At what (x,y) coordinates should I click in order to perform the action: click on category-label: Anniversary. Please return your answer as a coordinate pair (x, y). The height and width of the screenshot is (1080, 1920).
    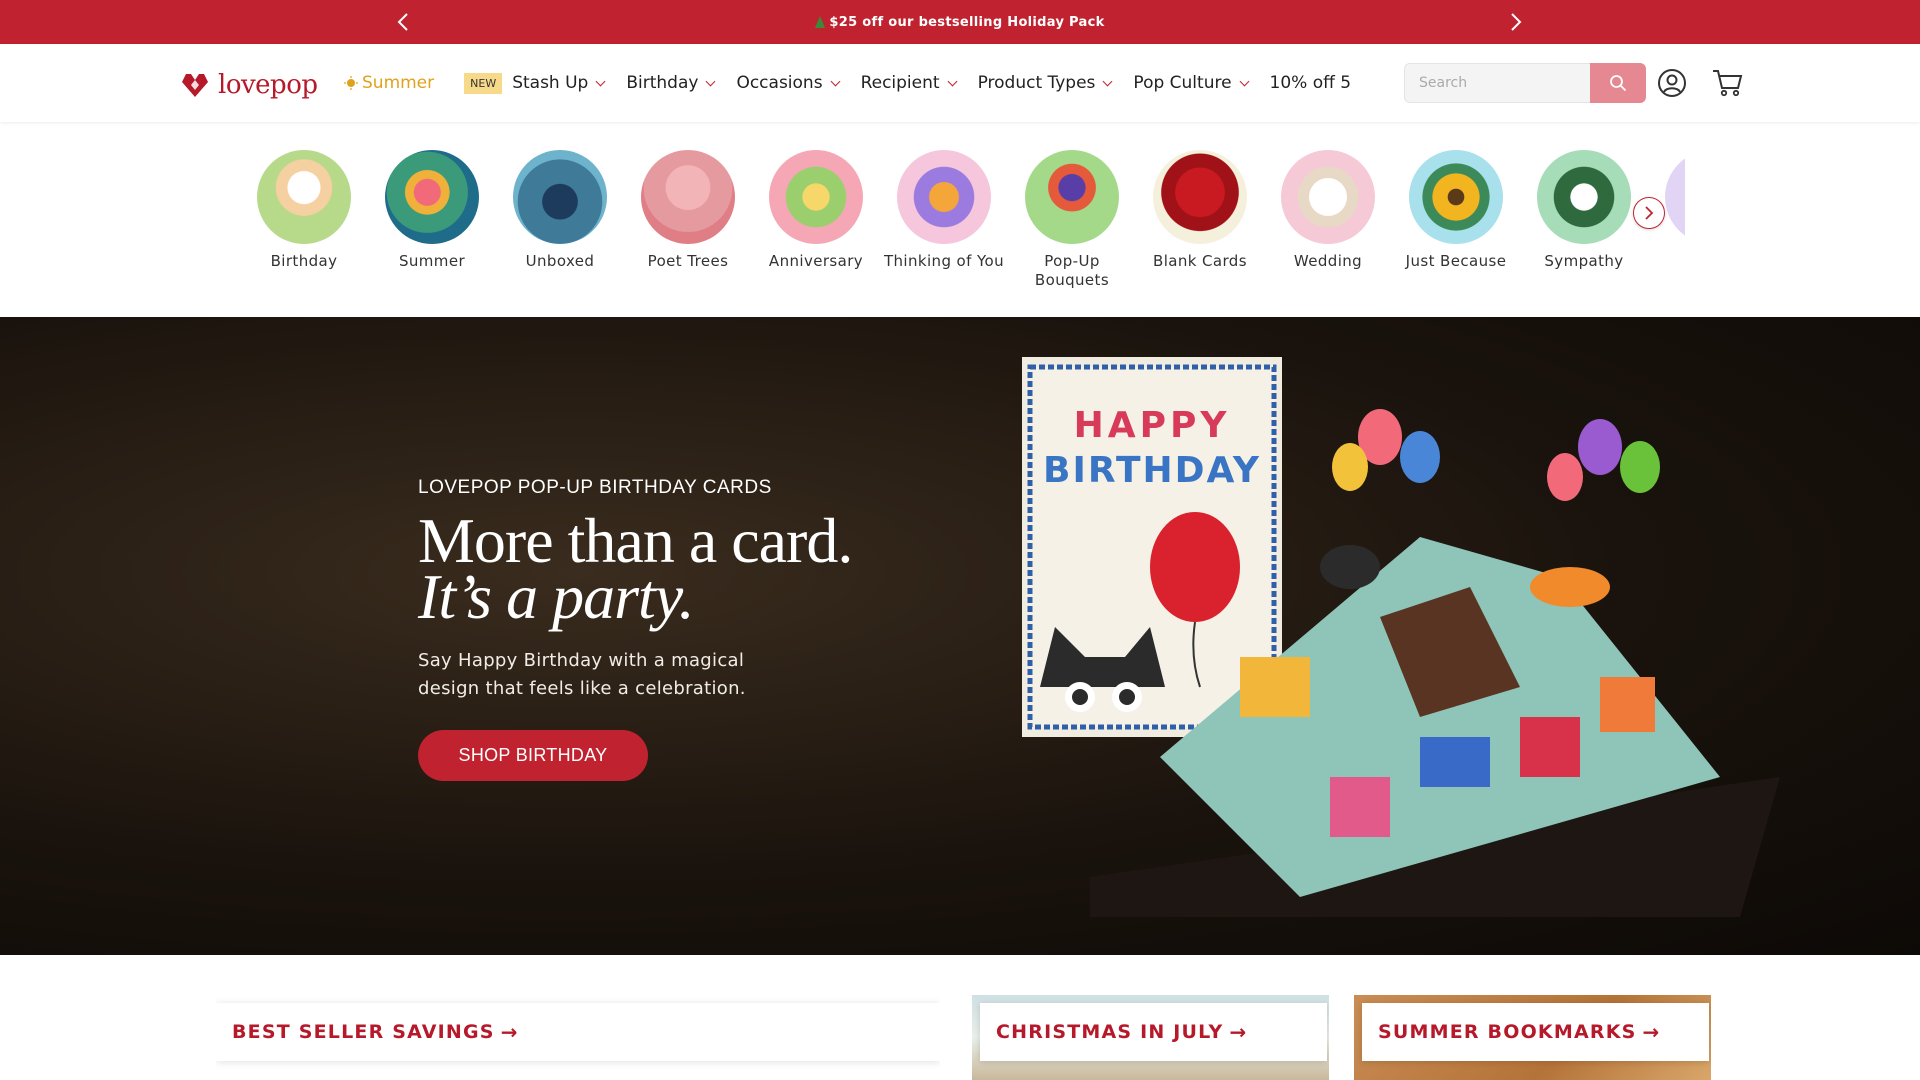
    Looking at the image, I should click on (816, 261).